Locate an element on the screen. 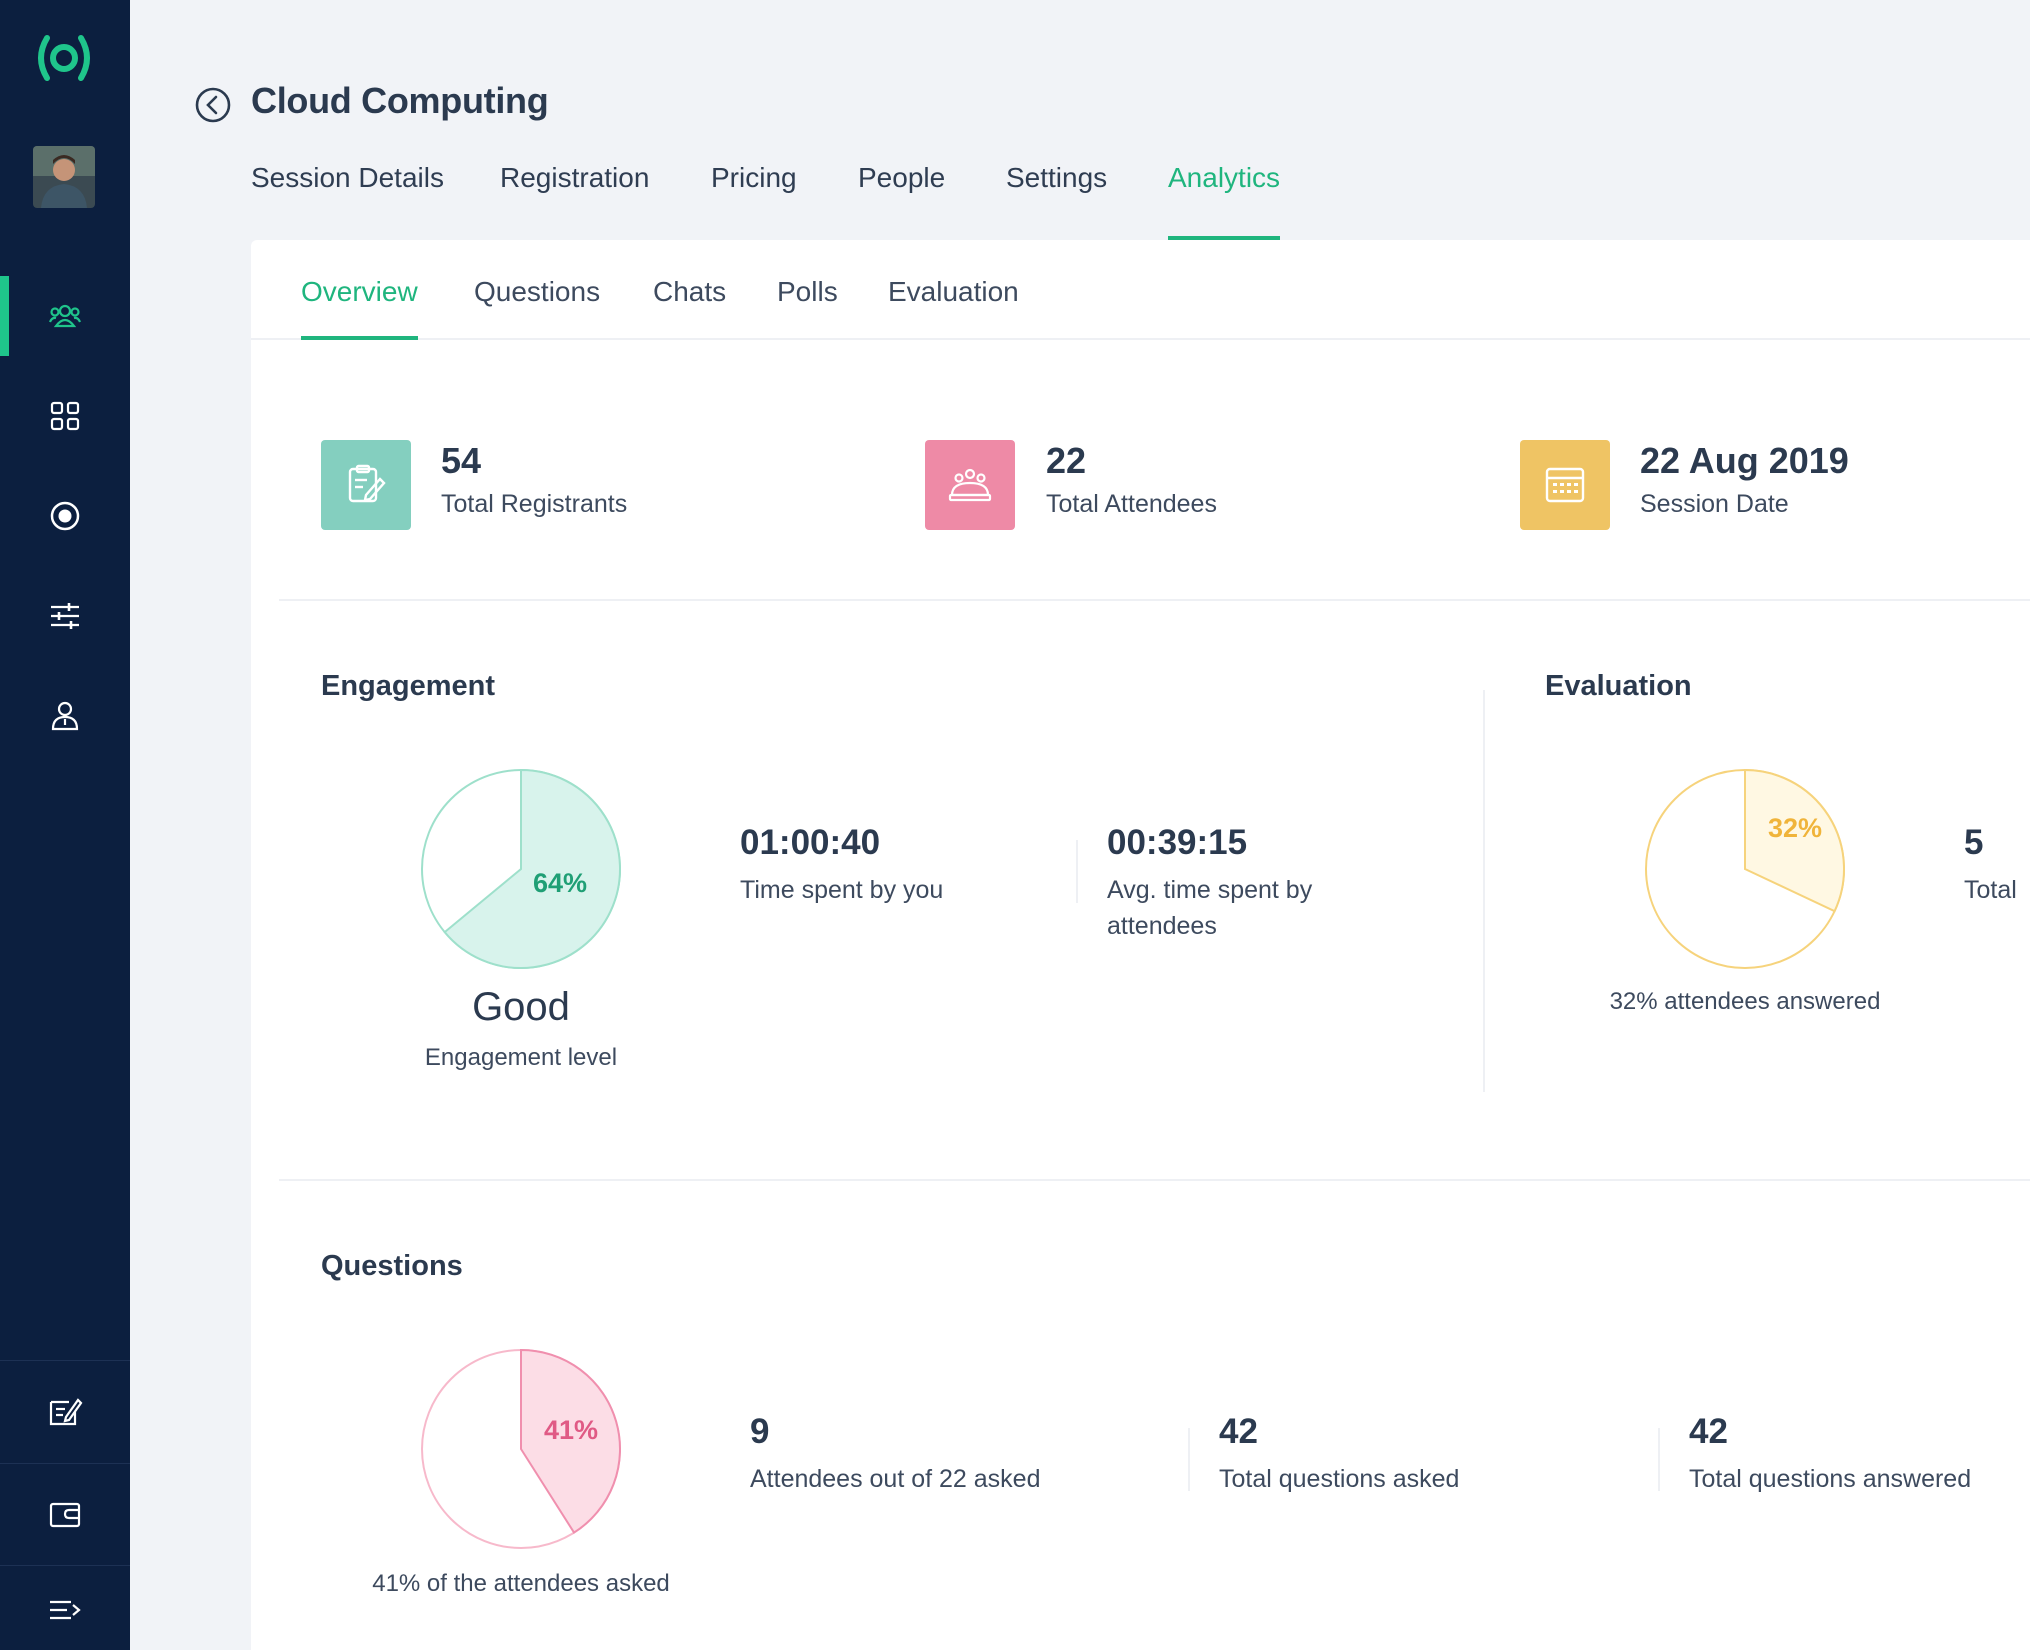 The width and height of the screenshot is (2030, 1650). engagement-level-label: Engagement level is located at coordinates (521, 1057).